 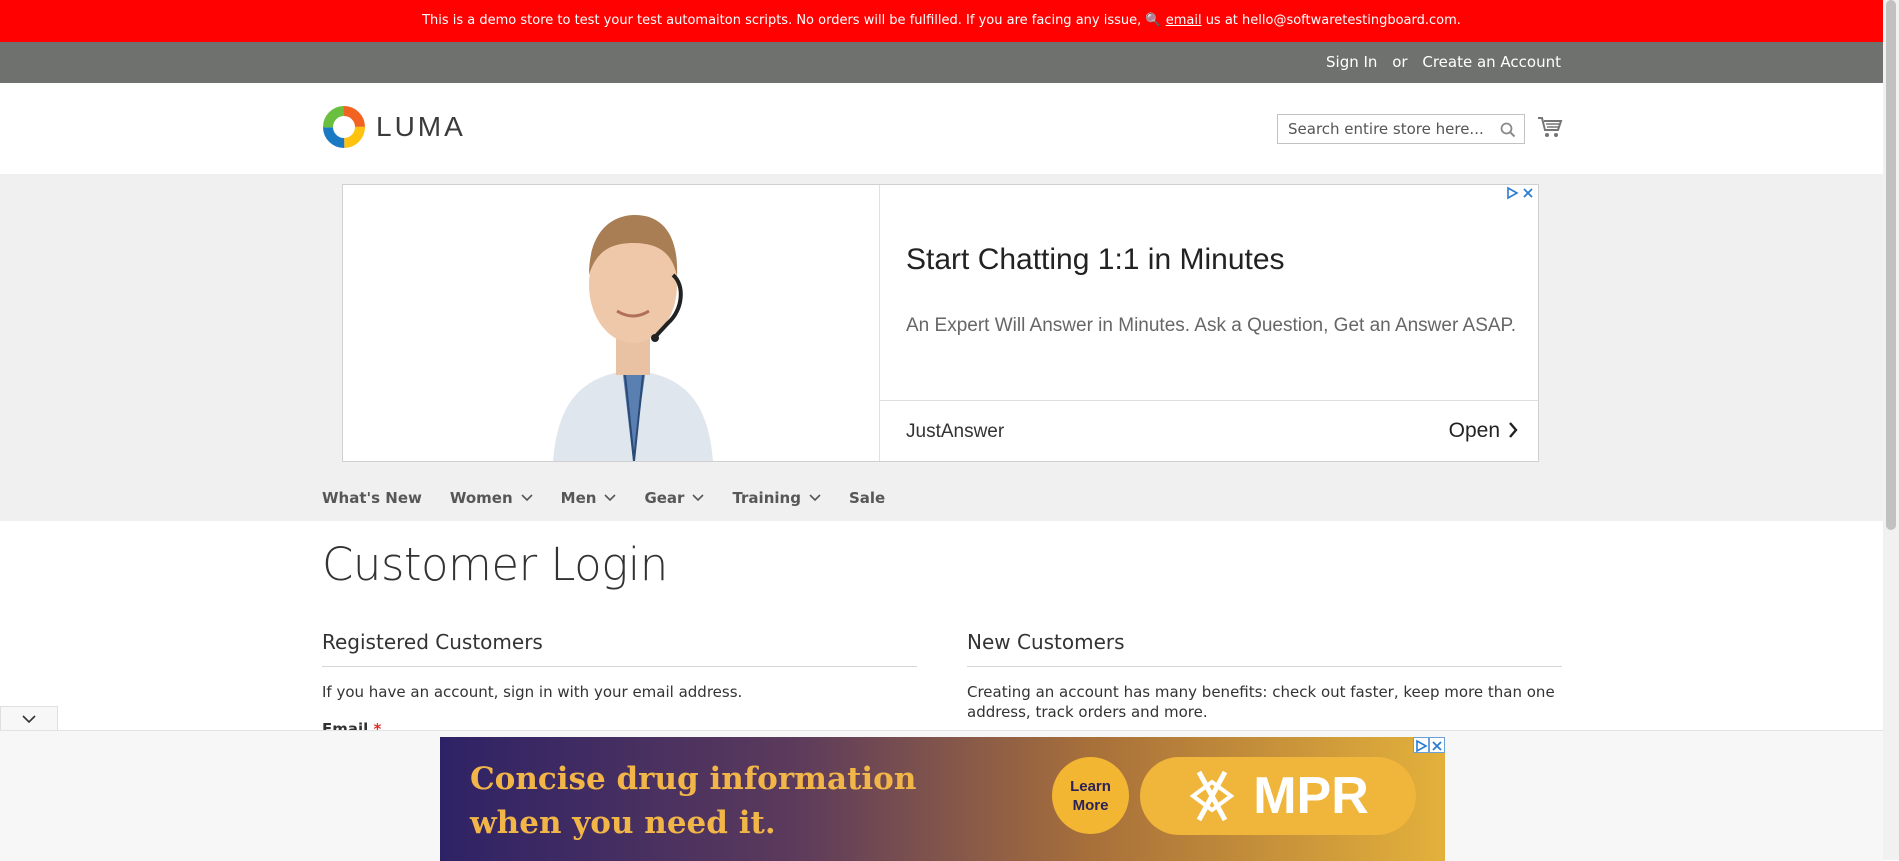 I want to click on vertical-scrollbar, so click(x=1891, y=430).